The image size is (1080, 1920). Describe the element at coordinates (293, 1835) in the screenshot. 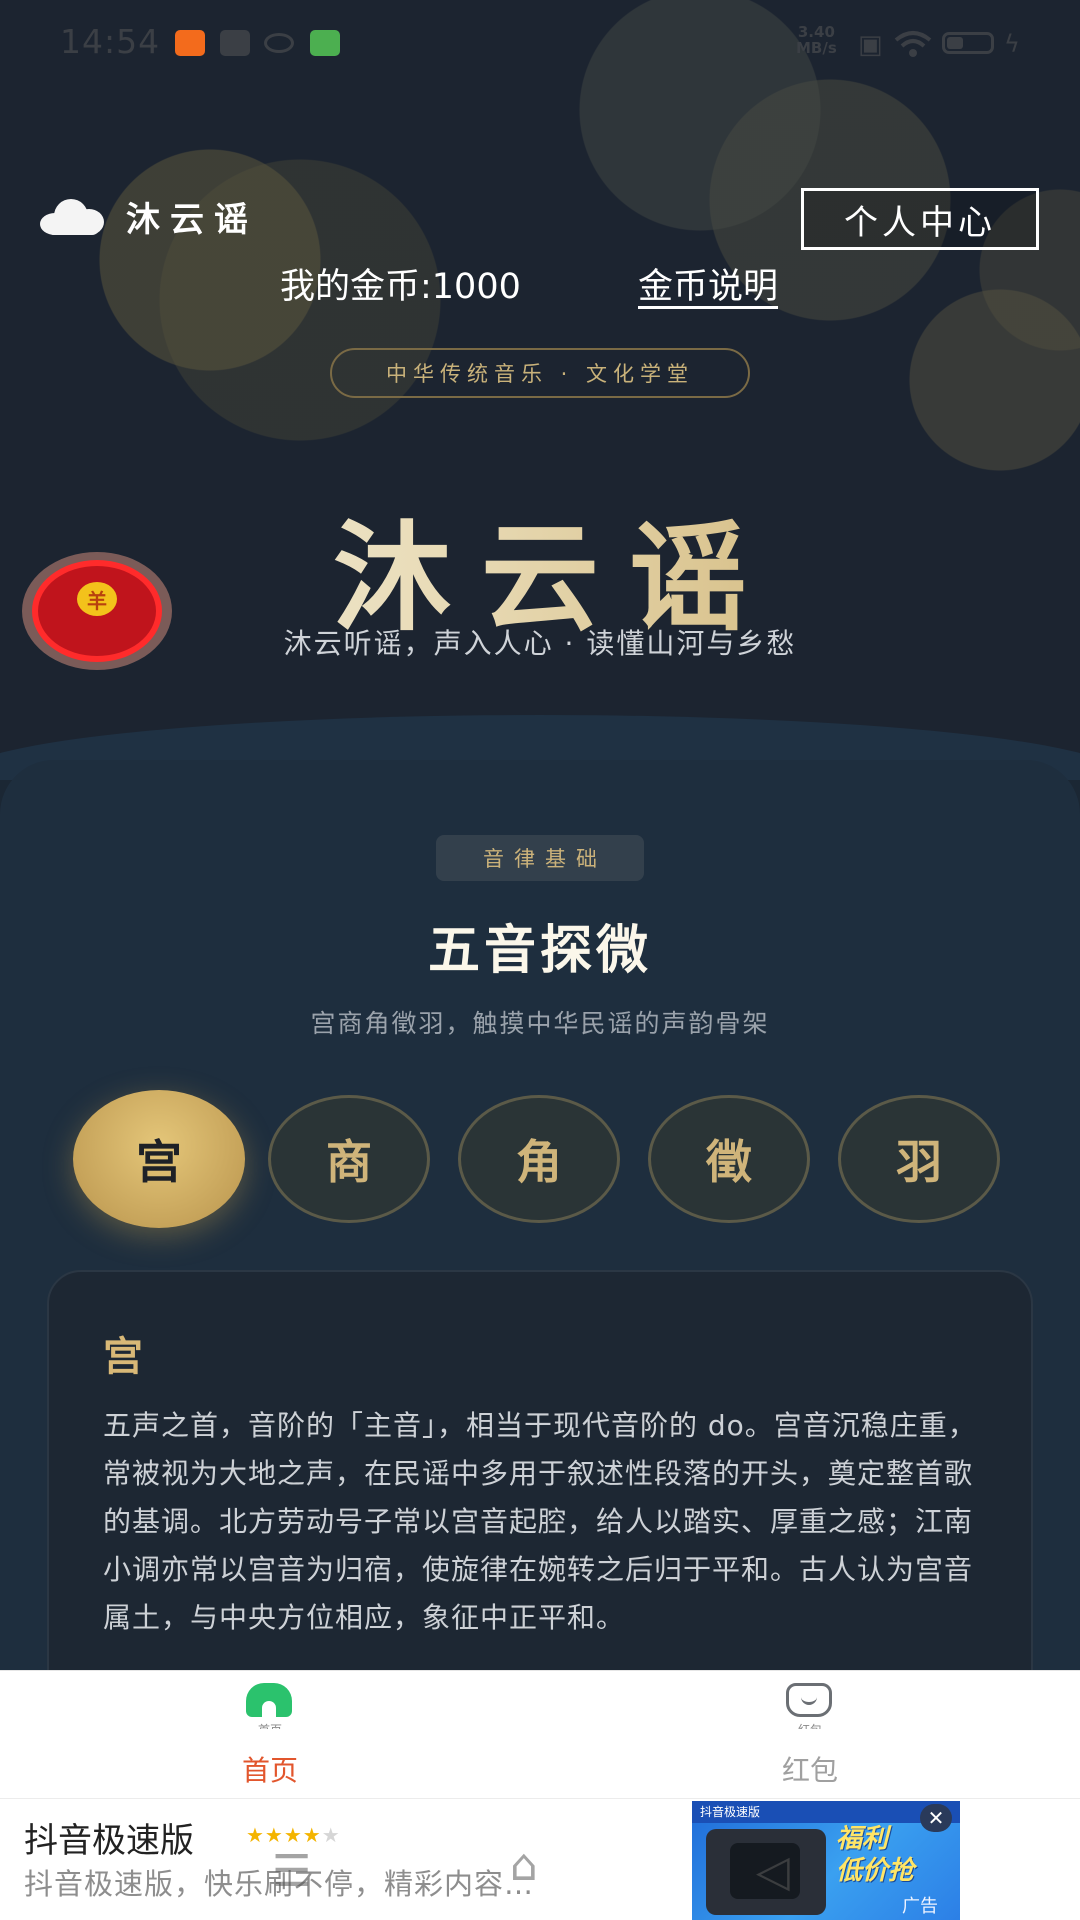

I see `ad-rating-stars: ★★★★★` at that location.